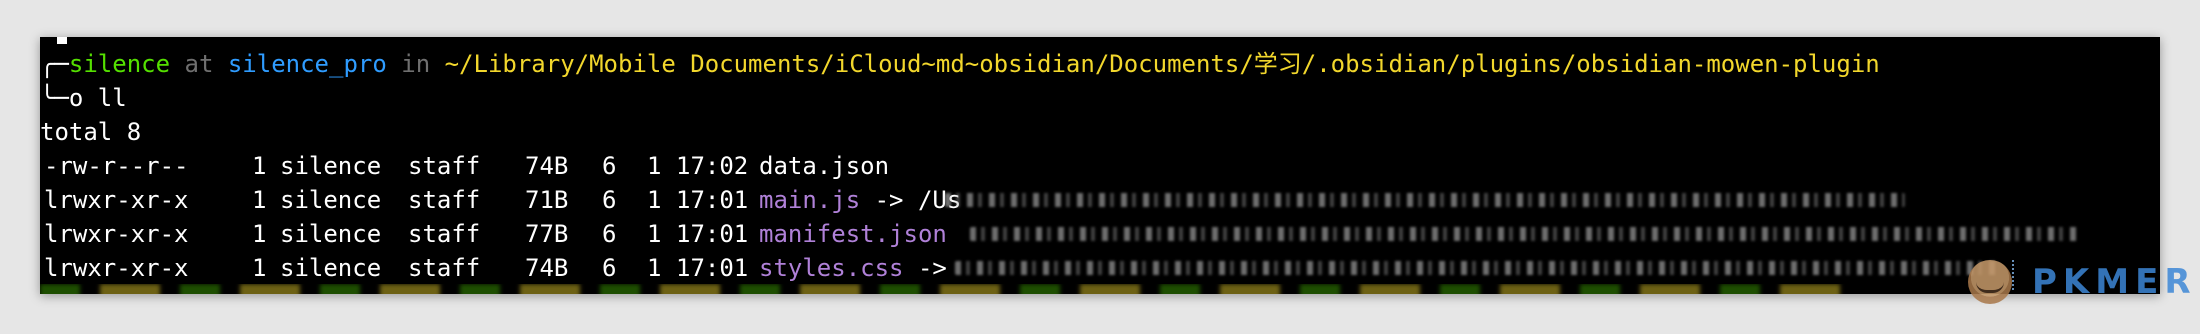  What do you see at coordinates (415, 64) in the screenshot?
I see `prompt-in: in` at bounding box center [415, 64].